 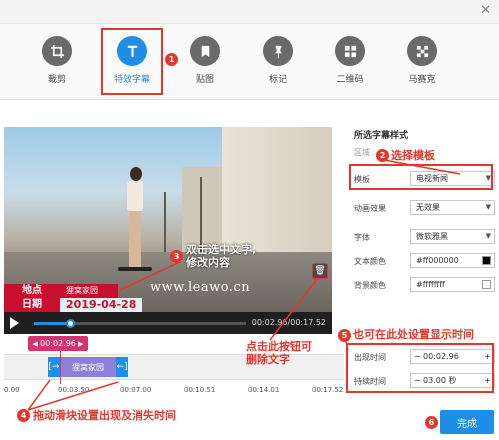 I want to click on pin-icon, so click(x=278, y=51).